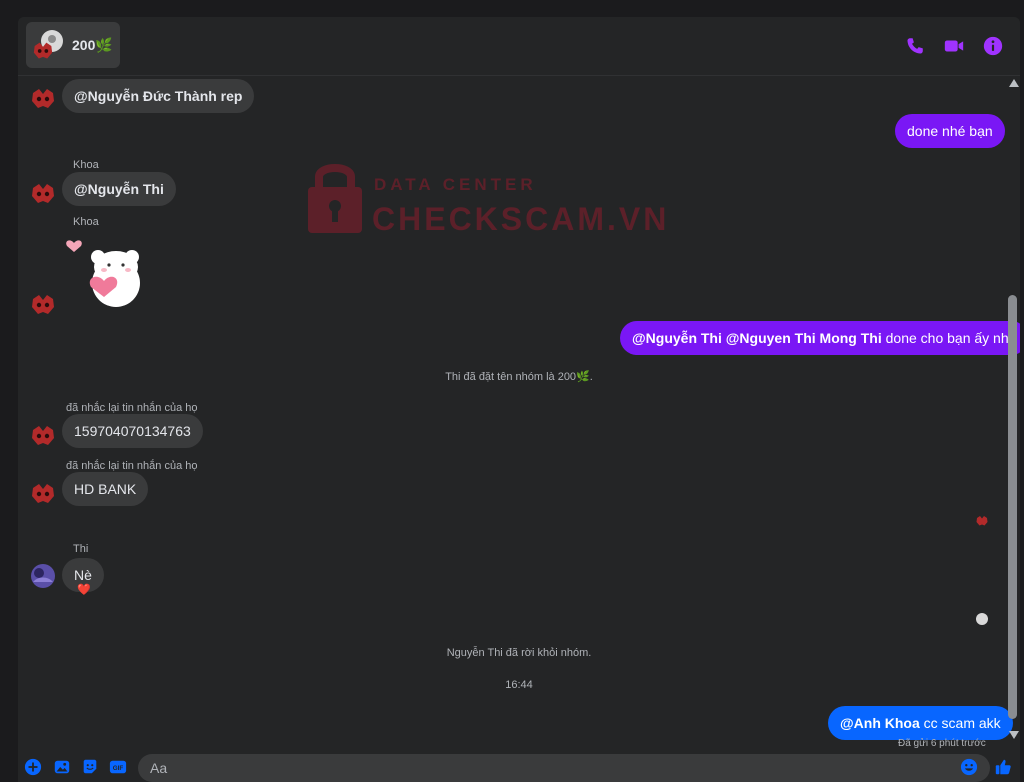  I want to click on sent-status: Đã gửi 6 phút trước, so click(942, 743).